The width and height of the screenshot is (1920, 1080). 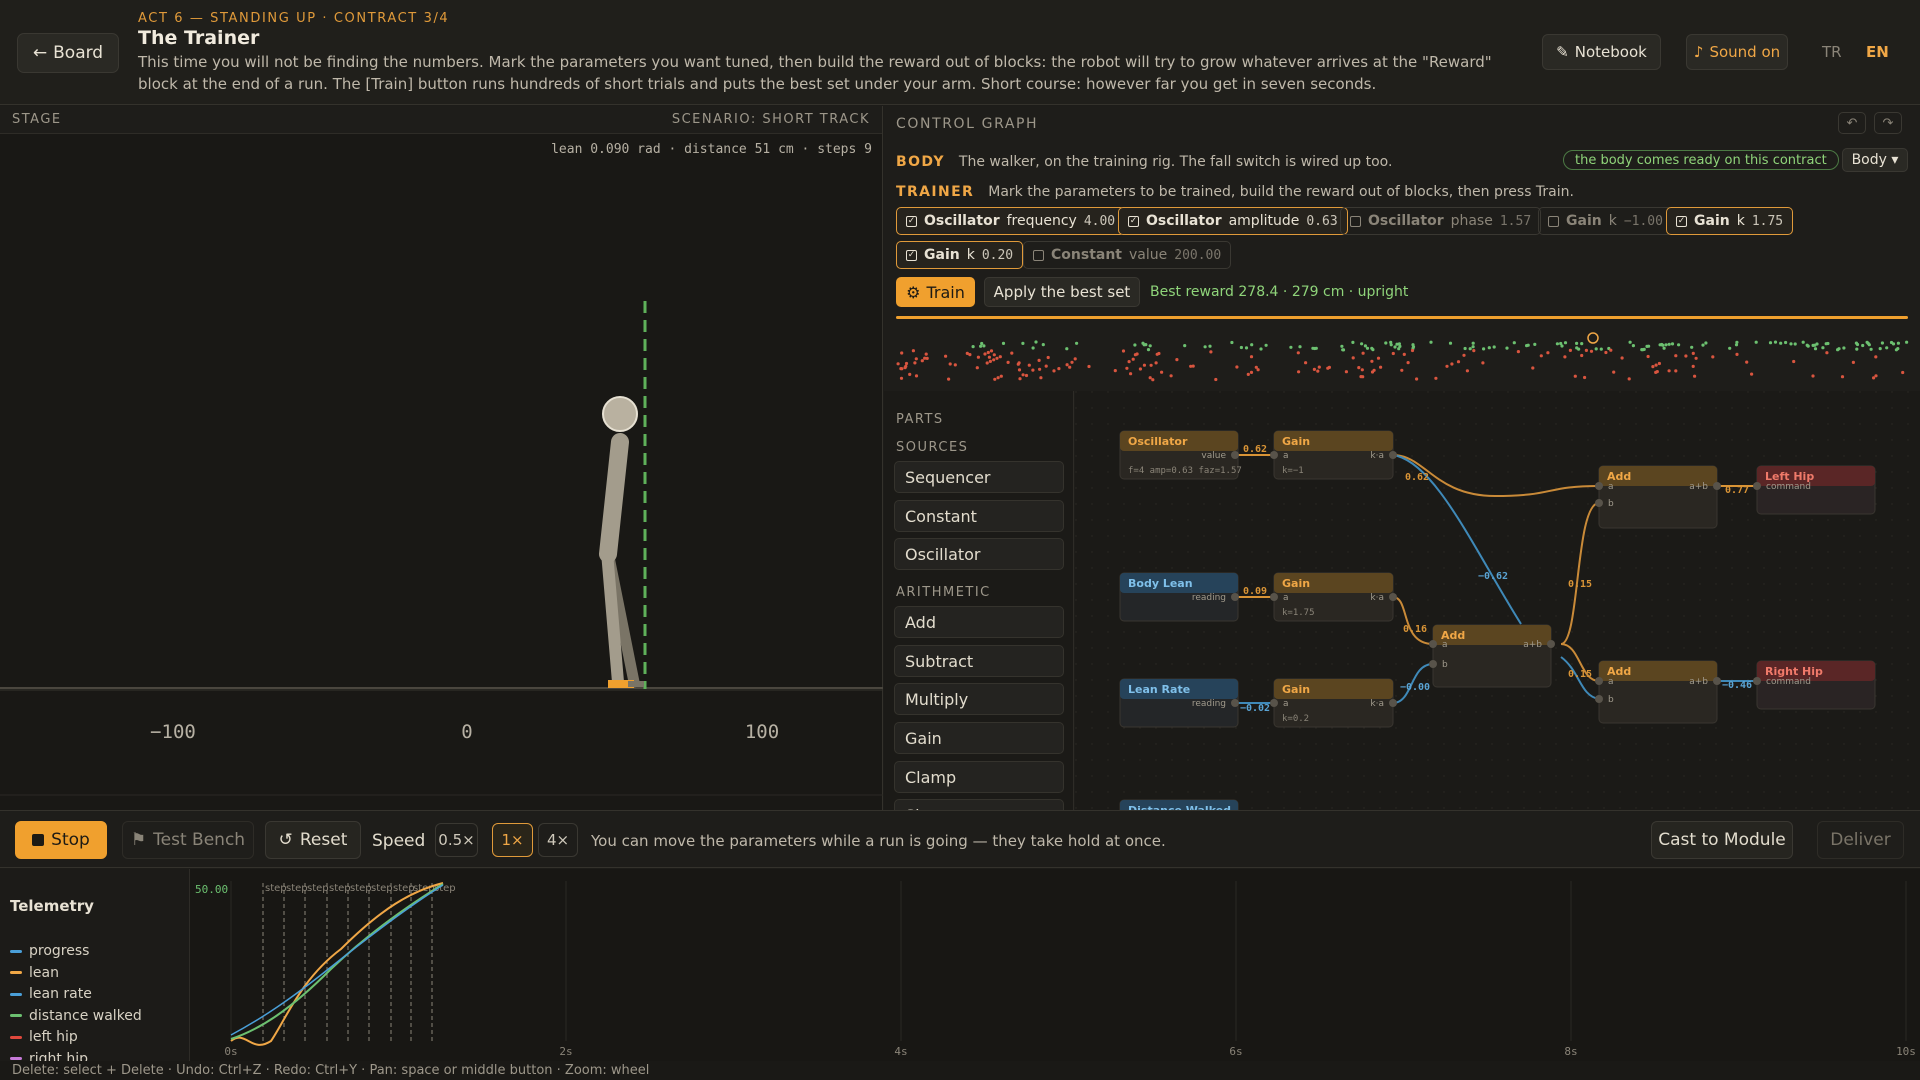 What do you see at coordinates (1127, 255) in the screenshot?
I see `param-chip: Constant value 200.00` at bounding box center [1127, 255].